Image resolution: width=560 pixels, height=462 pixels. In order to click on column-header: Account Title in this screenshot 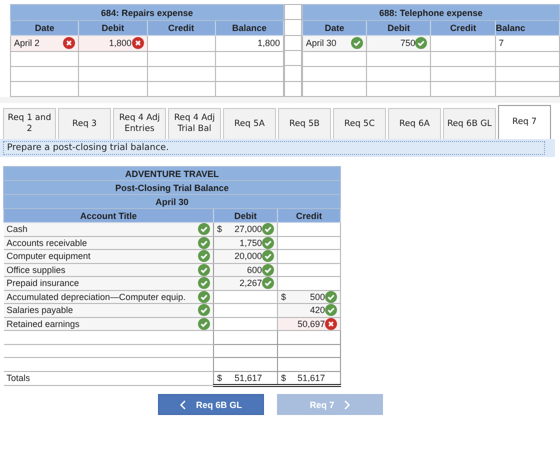, I will do `click(109, 215)`.